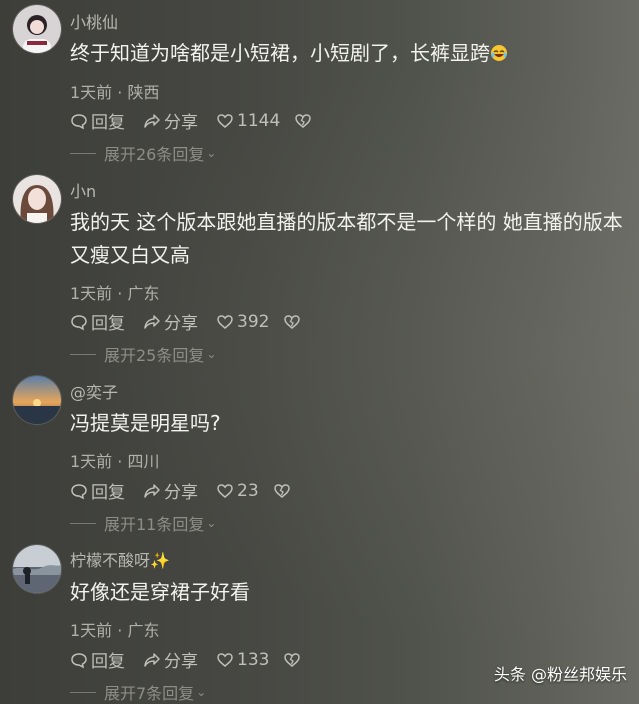 The height and width of the screenshot is (704, 639). Describe the element at coordinates (154, 355) in the screenshot. I see `expand-replies-label: 展开25条回复` at that location.